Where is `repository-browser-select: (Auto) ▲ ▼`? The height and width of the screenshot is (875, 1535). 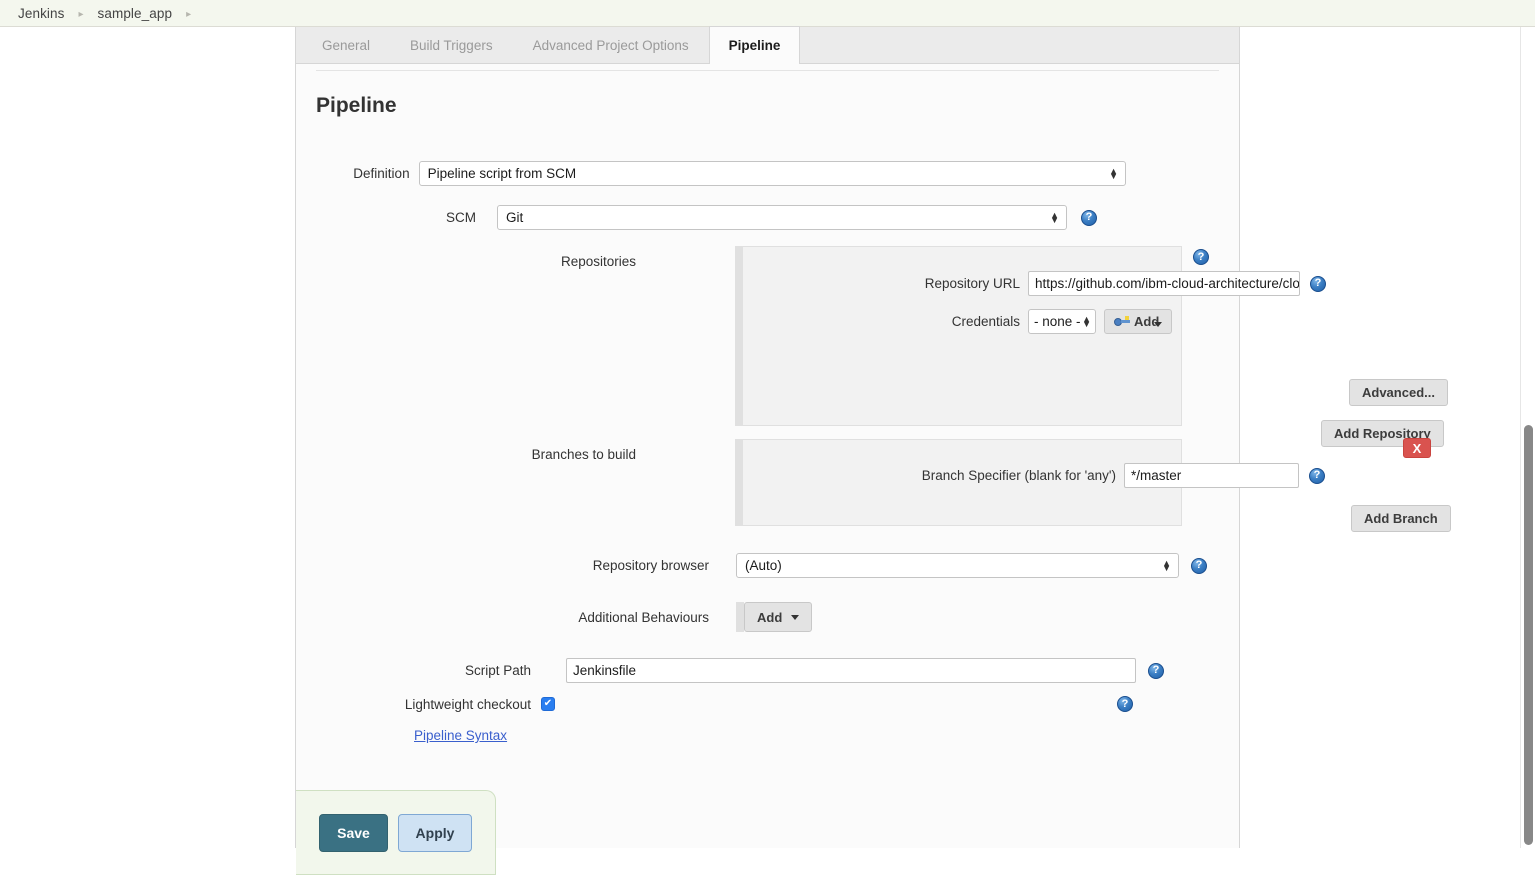
repository-browser-select: (Auto) ▲ ▼ is located at coordinates (957, 565).